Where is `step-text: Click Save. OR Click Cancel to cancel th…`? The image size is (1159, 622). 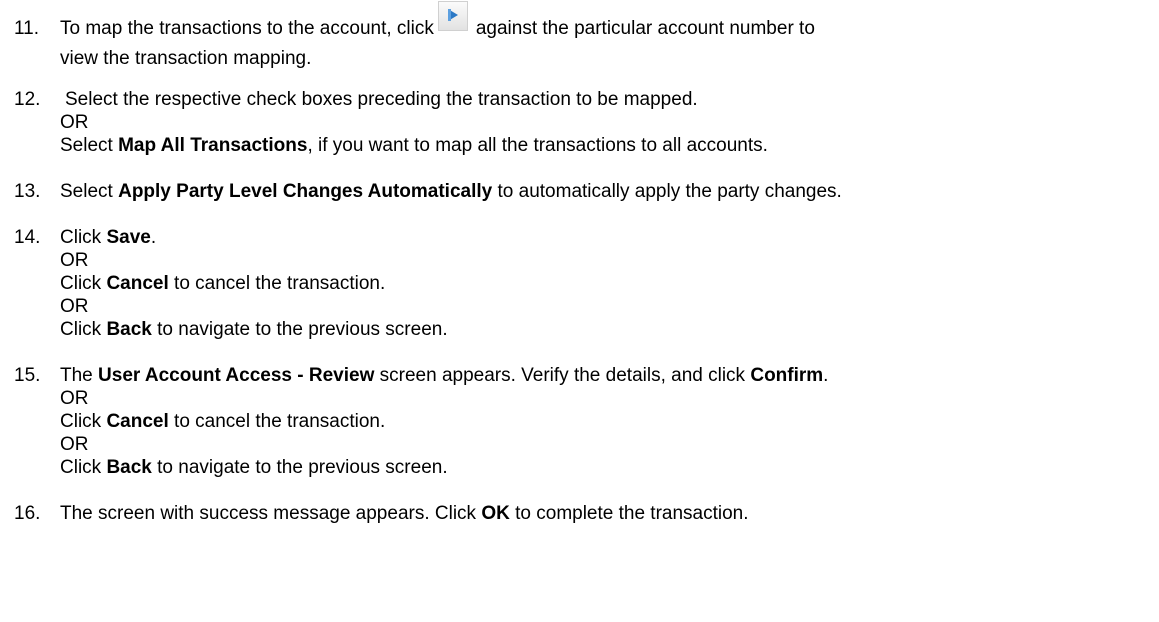
step-text: Click Save. OR Click Cancel to cancel th… is located at coordinates (254, 283).